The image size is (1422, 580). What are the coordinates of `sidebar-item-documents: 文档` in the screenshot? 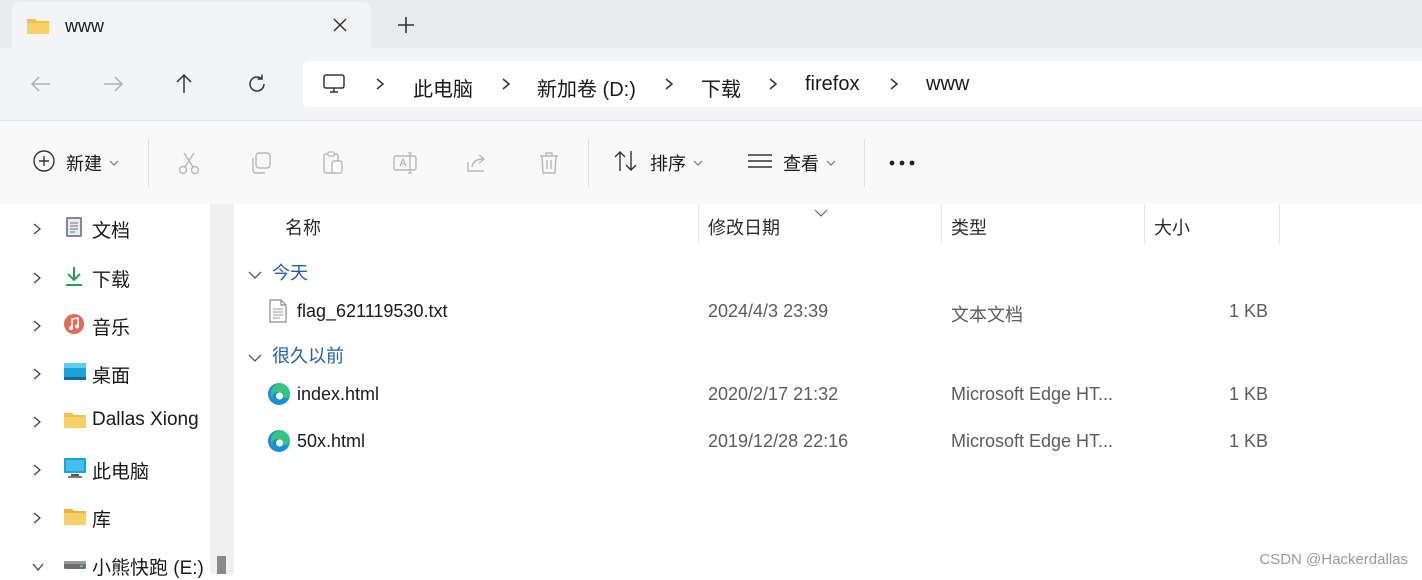 It's located at (105, 228).